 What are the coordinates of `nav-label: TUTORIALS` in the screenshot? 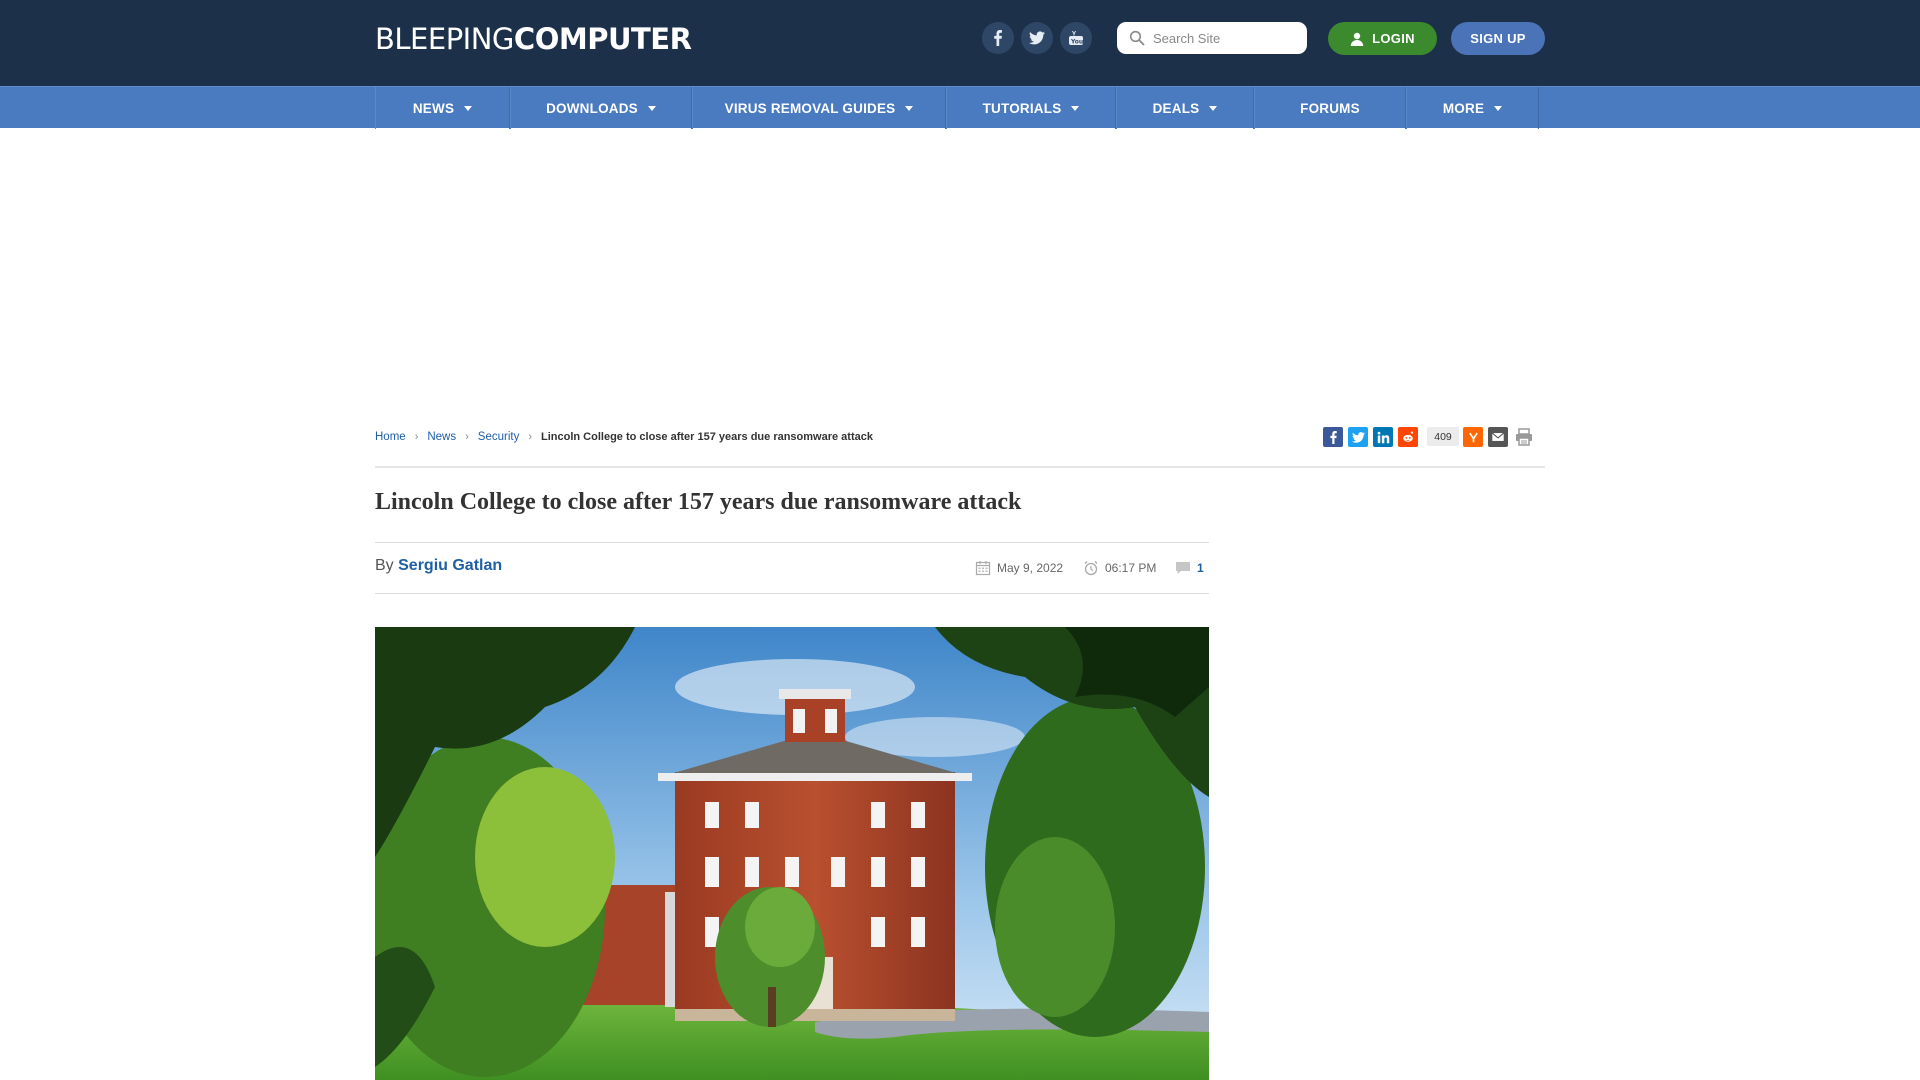 It's located at (1022, 108).